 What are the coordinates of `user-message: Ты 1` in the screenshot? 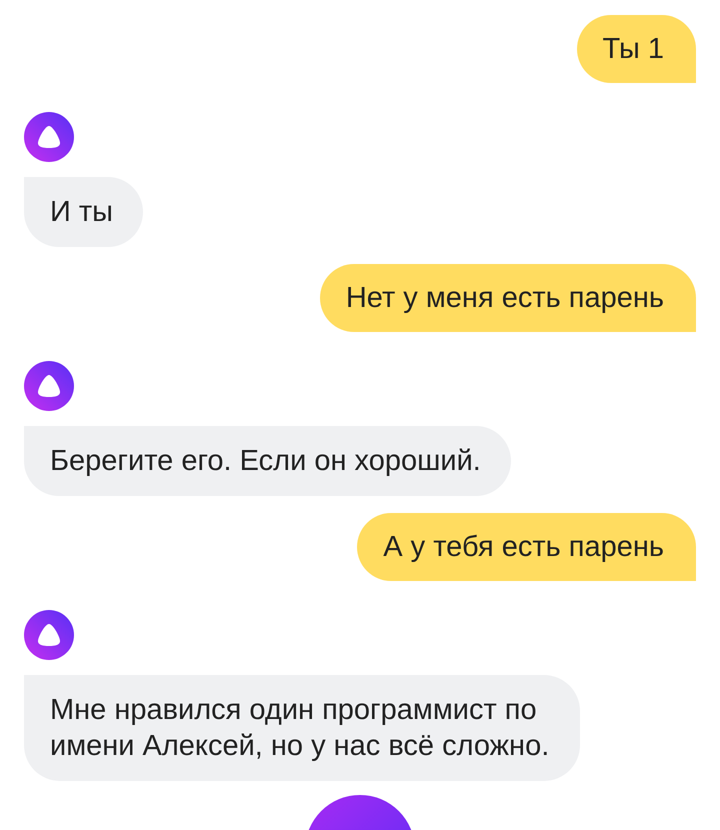 It's located at (636, 49).